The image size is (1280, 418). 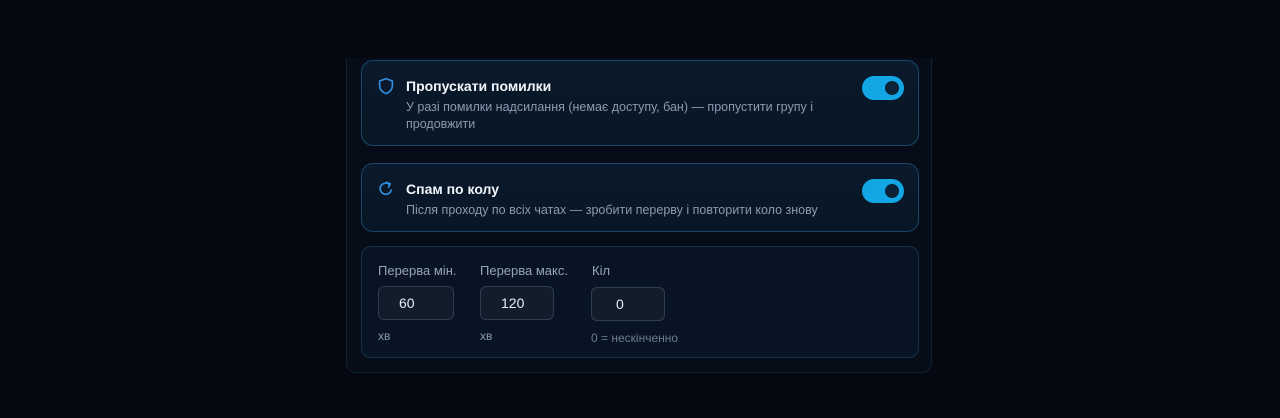 I want to click on pause-max-field: Перерва макс. хв, so click(x=524, y=303).